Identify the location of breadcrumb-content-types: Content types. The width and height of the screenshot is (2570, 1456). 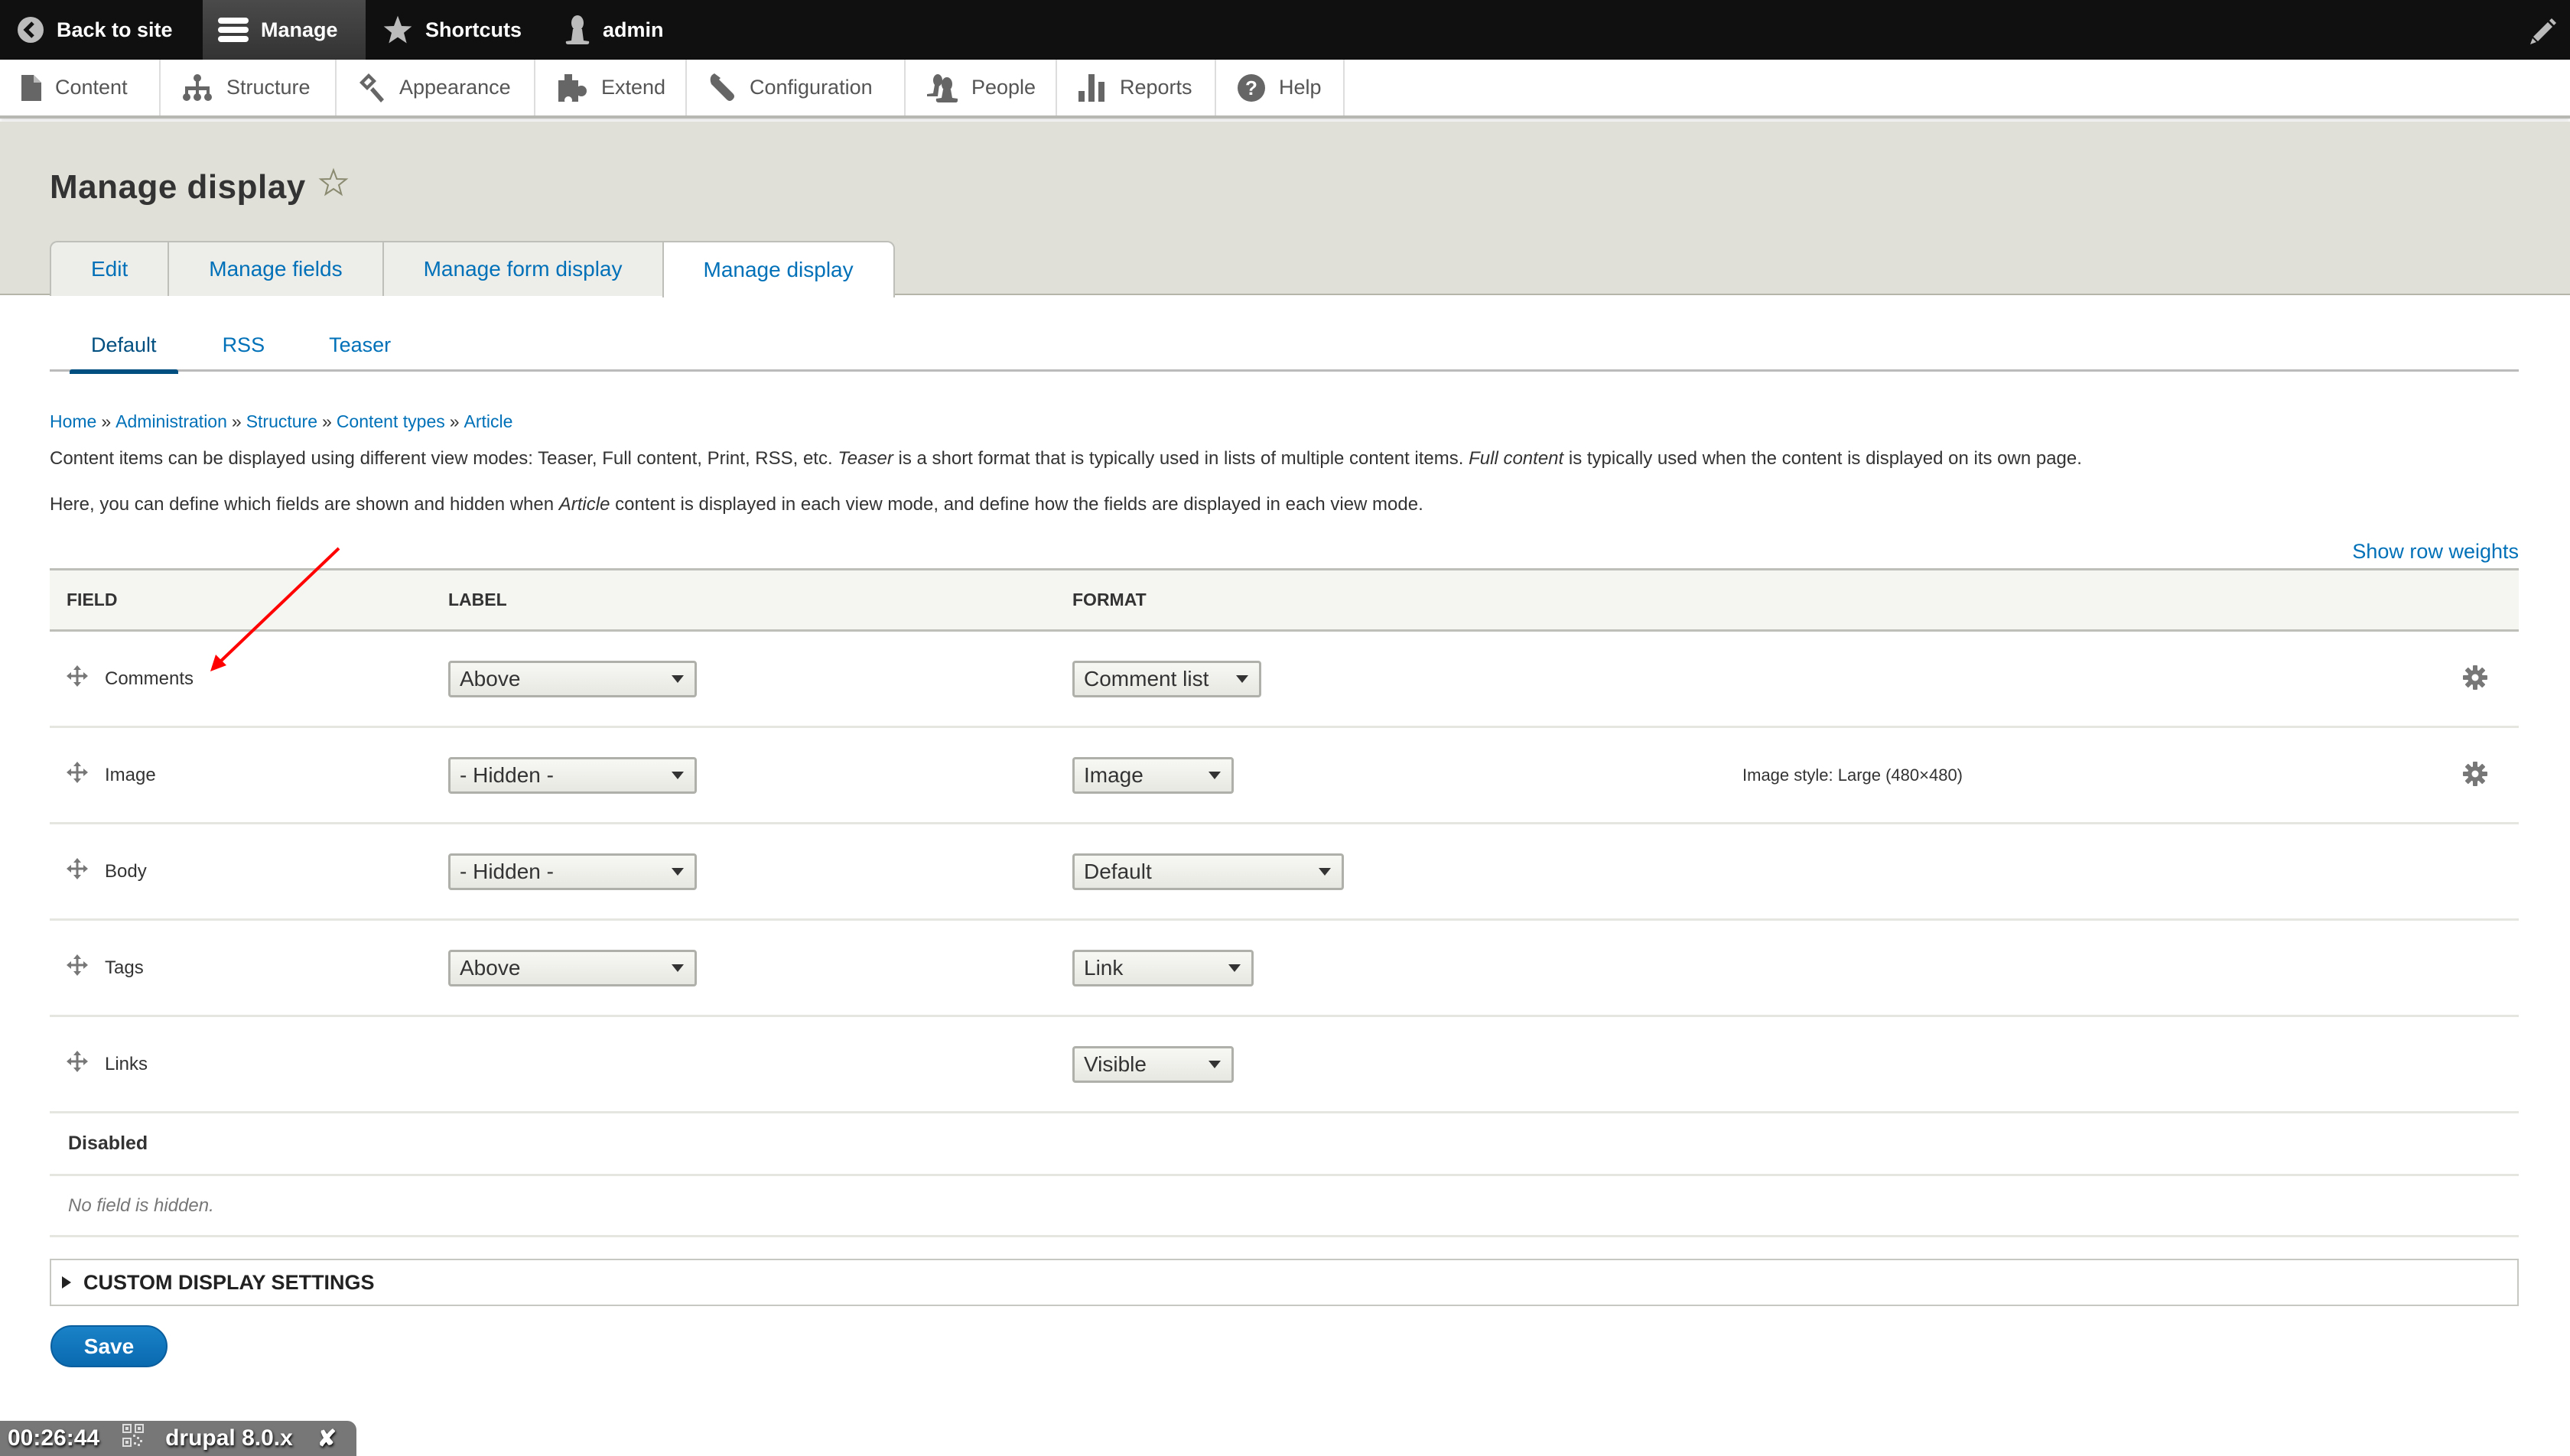
(391, 421).